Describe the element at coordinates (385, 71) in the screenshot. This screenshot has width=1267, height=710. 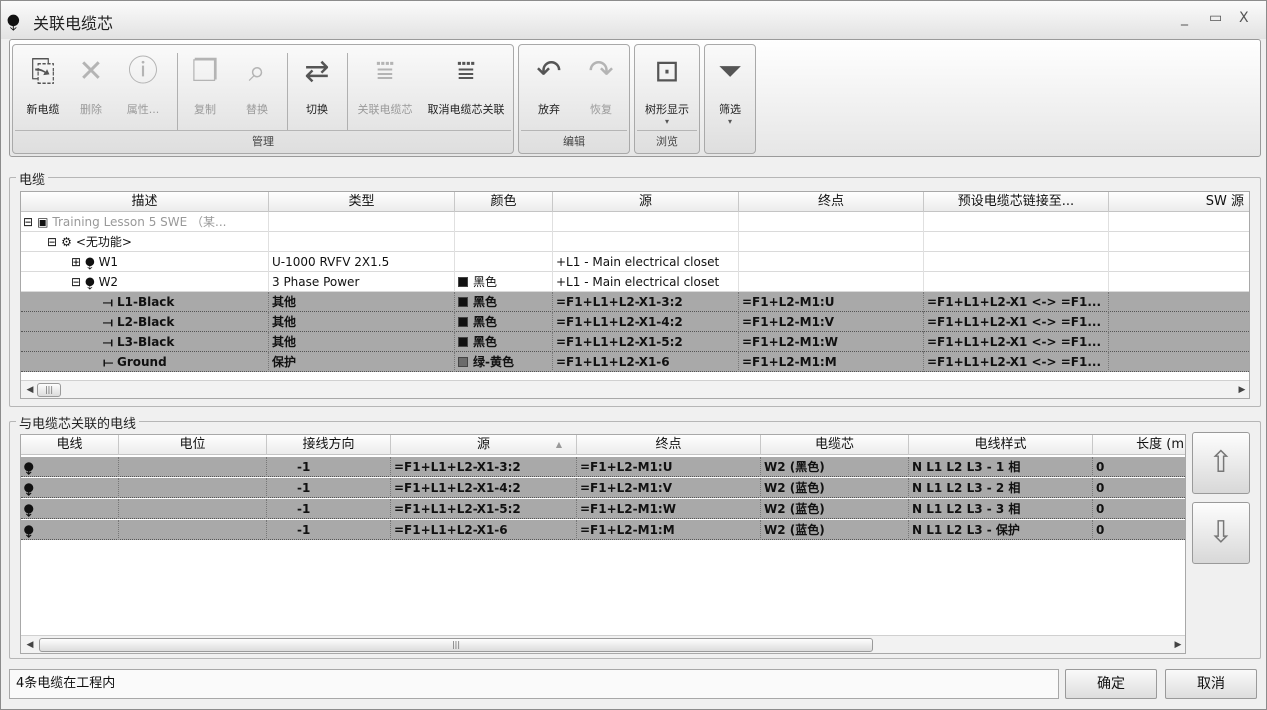
I see `assign-core-icon: ⩸` at that location.